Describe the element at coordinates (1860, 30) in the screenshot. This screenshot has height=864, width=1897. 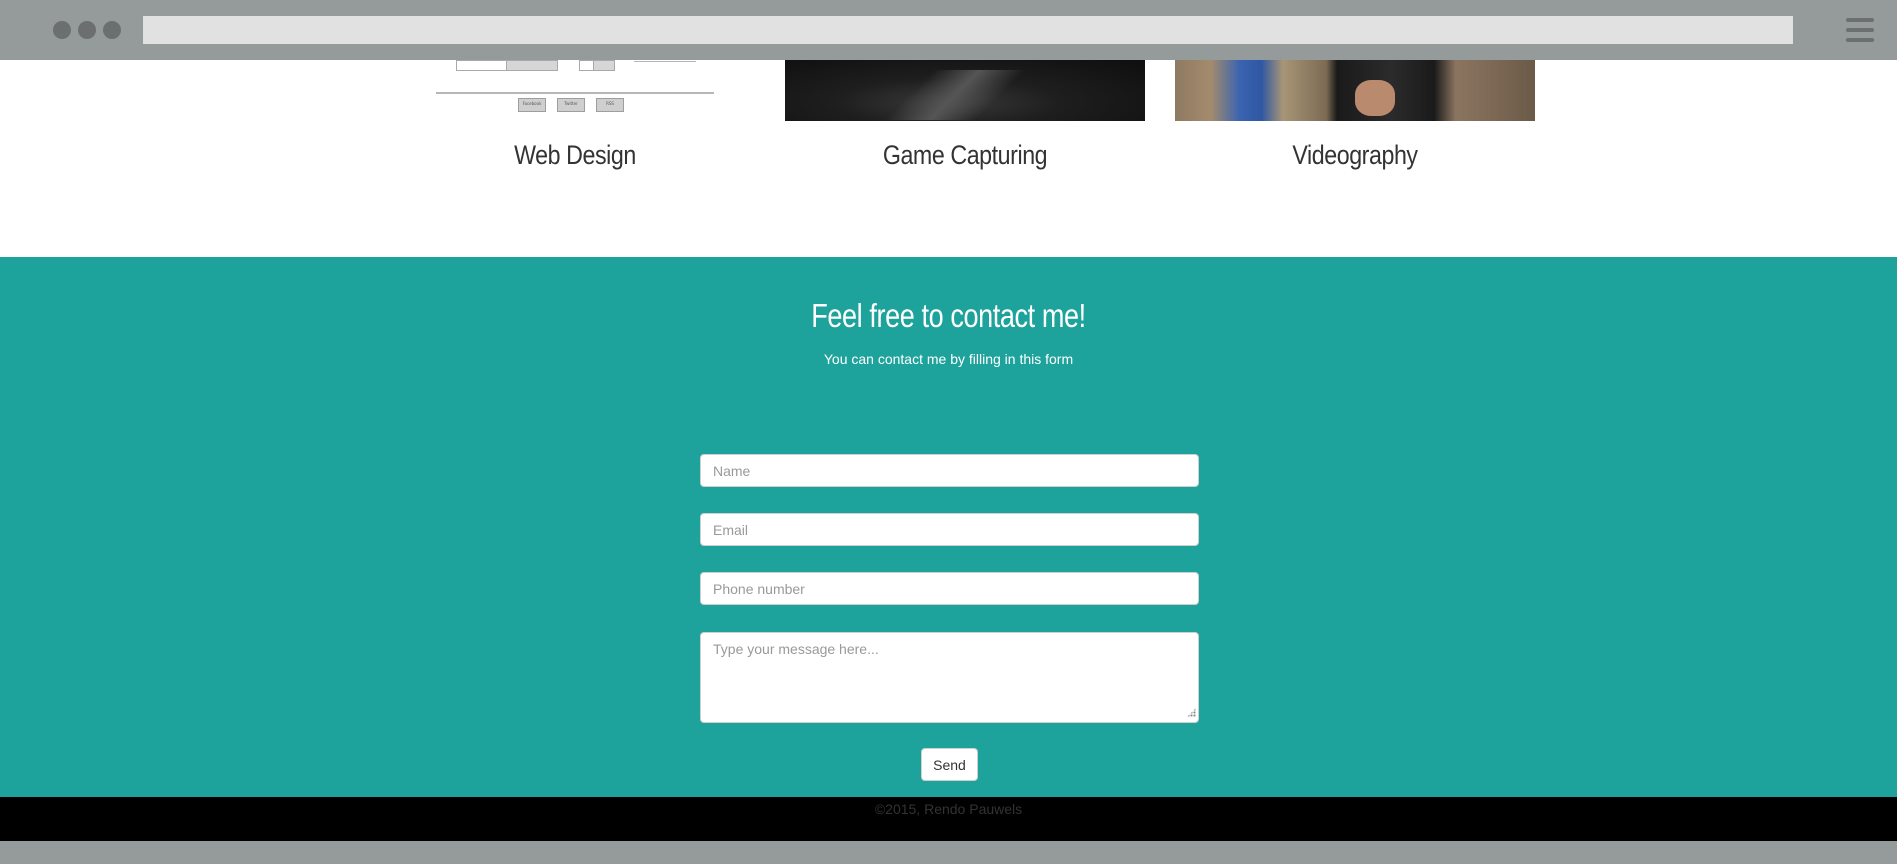
I see `hamburger-menu-icon` at that location.